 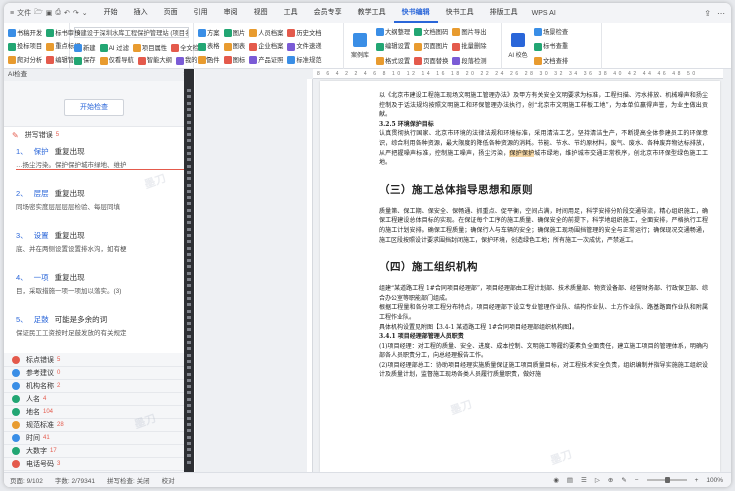 I want to click on undo-icon: ↶, so click(x=67, y=13).